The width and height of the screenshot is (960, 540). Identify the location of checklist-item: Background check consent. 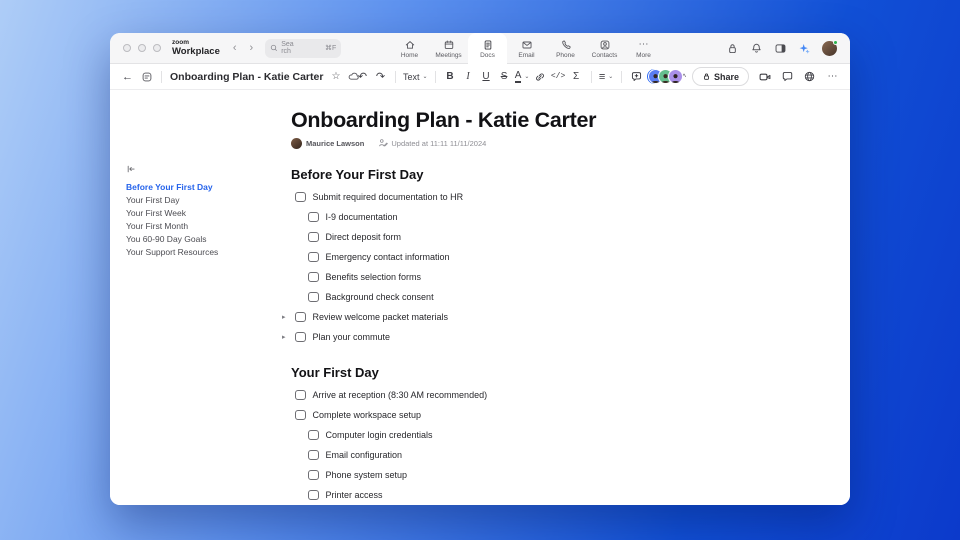
(458, 297).